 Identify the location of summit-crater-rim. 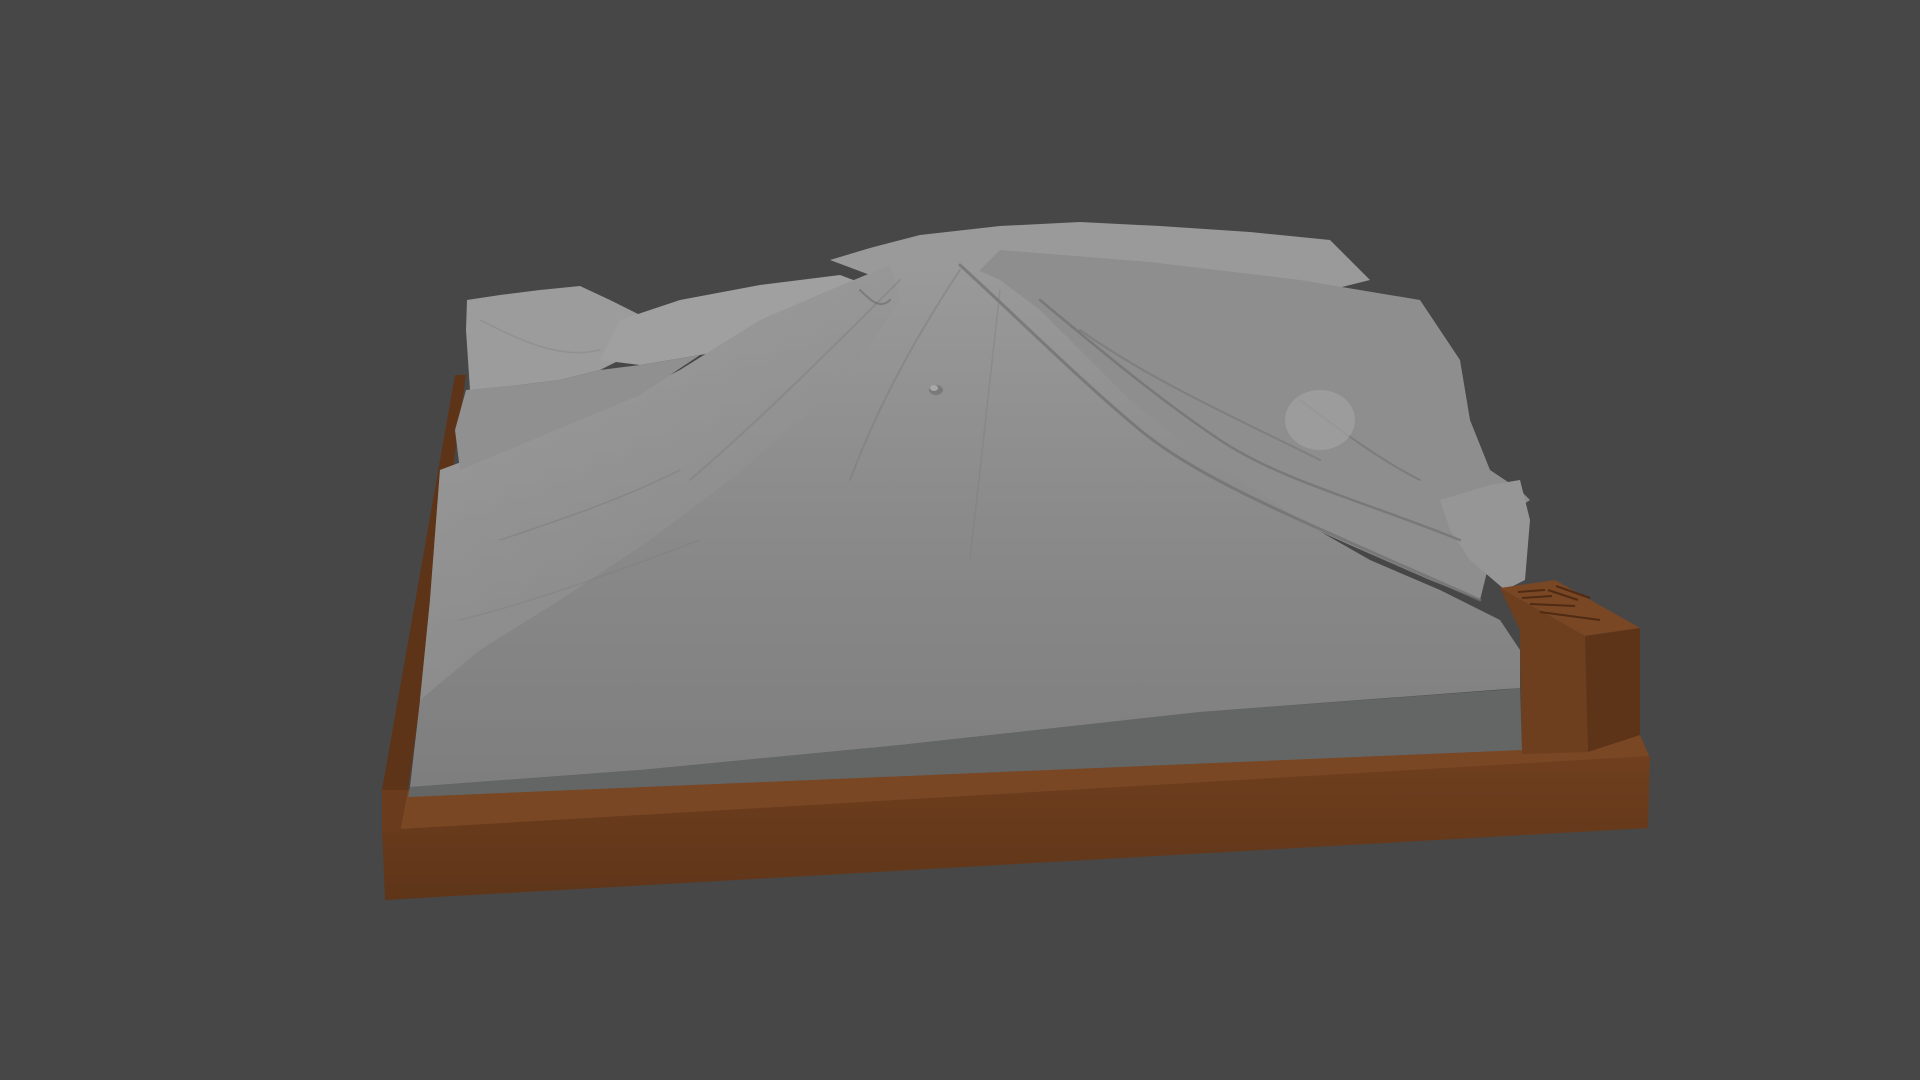
(934, 388).